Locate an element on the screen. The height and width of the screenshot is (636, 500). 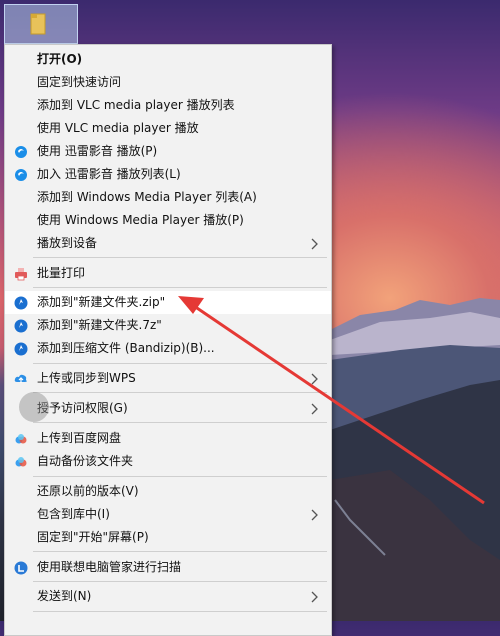
menu-item-batch-print: 批量打印 is located at coordinates (168, 273).